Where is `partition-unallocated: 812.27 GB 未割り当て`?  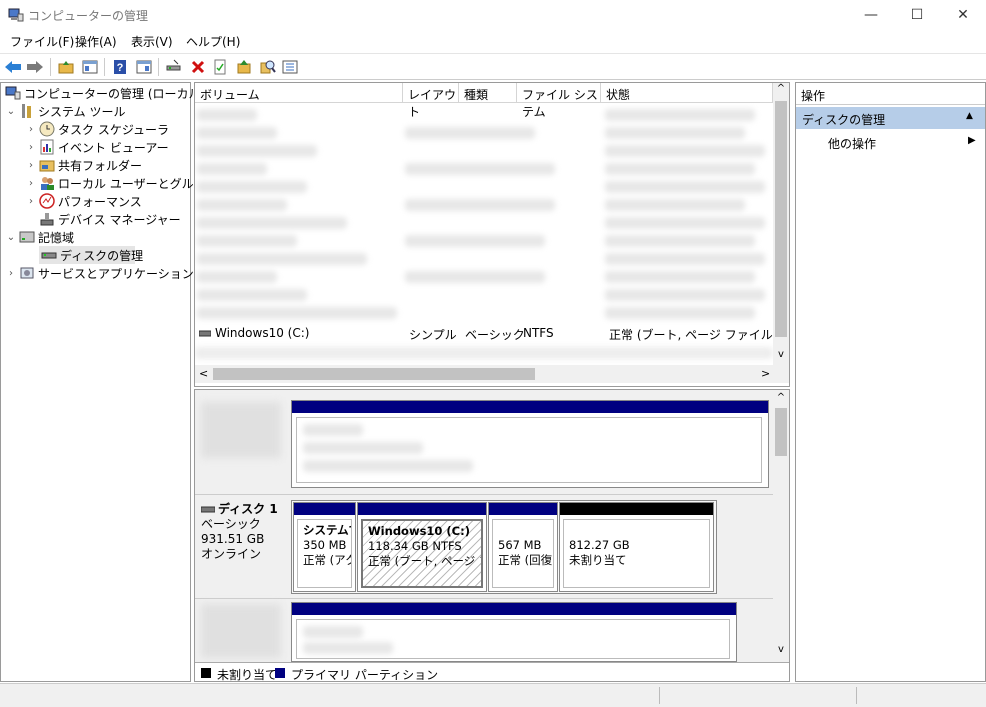 partition-unallocated: 812.27 GB 未割り当て is located at coordinates (636, 547).